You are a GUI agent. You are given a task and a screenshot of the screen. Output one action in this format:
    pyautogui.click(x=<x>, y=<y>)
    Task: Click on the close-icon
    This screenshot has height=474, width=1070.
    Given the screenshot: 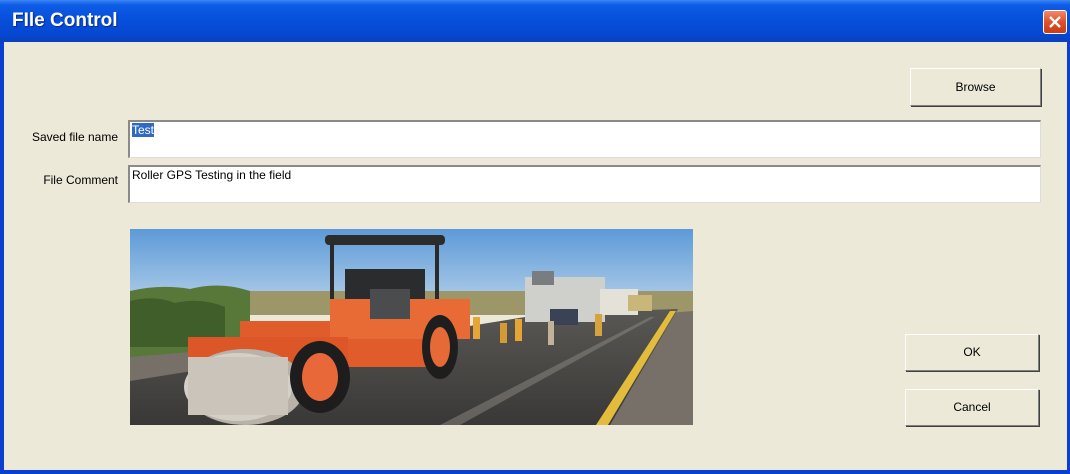 What is the action you would take?
    pyautogui.click(x=1055, y=22)
    